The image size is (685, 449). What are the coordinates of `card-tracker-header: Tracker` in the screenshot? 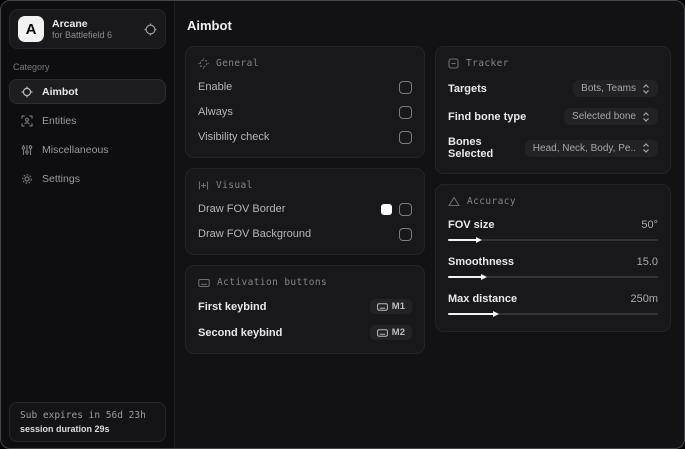 It's located at (553, 63).